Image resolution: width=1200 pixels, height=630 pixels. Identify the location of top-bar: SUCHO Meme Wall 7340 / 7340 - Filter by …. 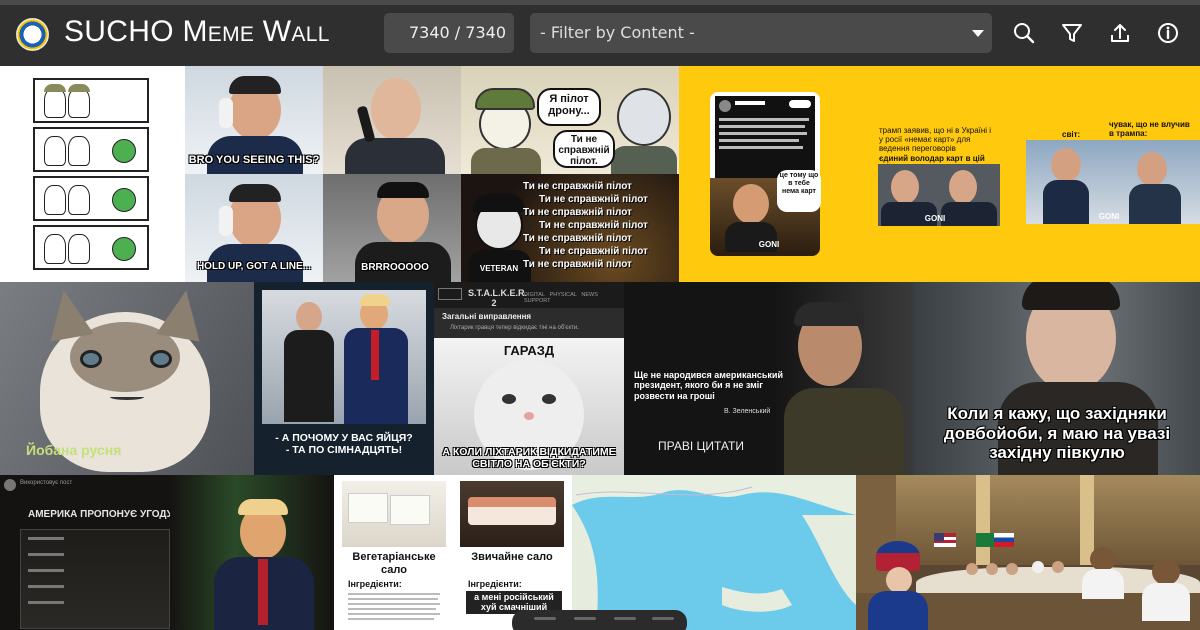
(600, 33).